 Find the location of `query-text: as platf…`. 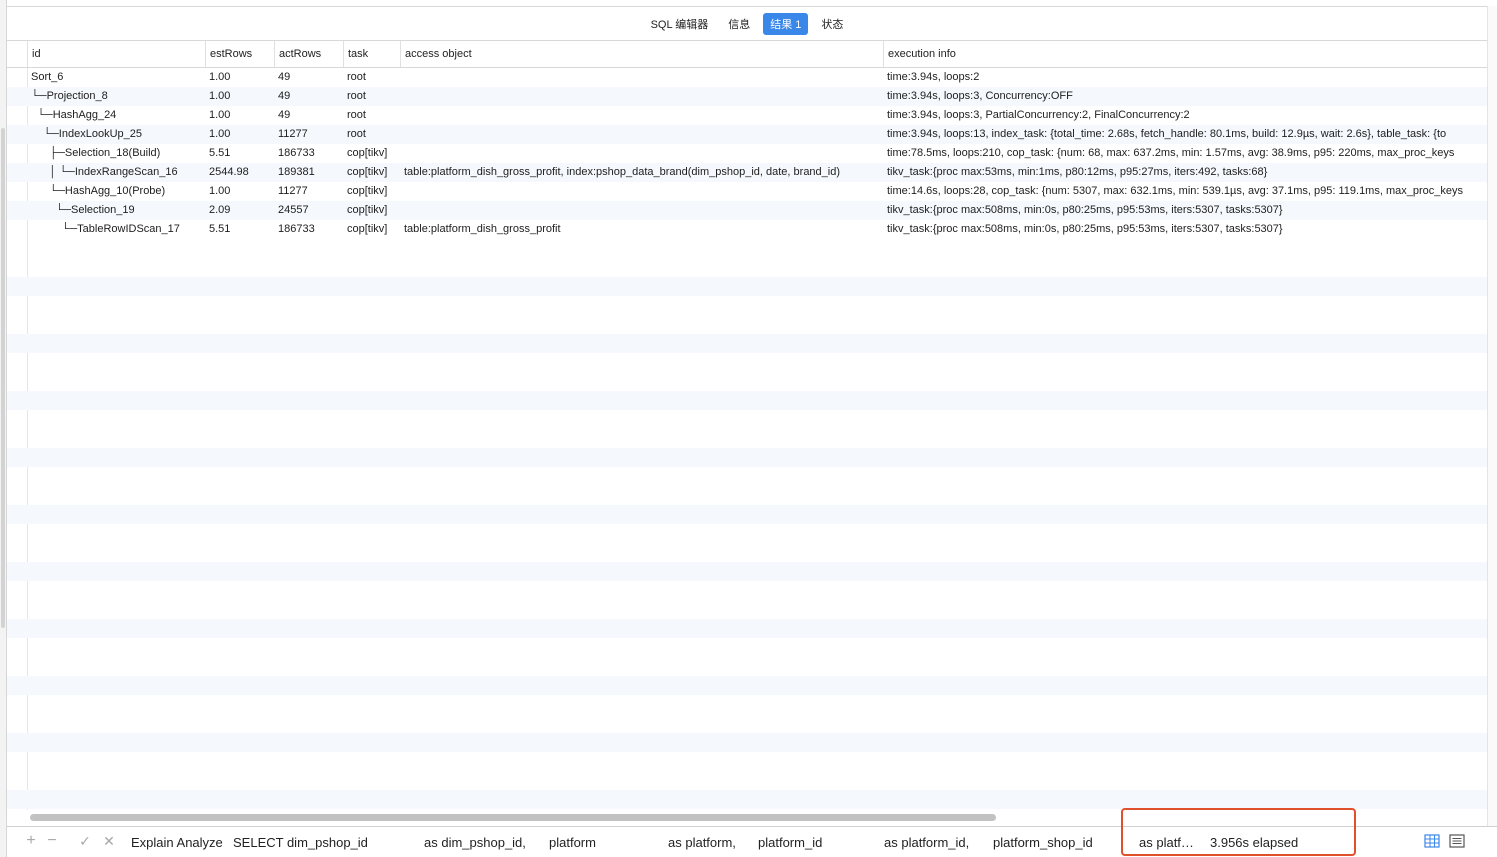

query-text: as platf… is located at coordinates (1166, 842).